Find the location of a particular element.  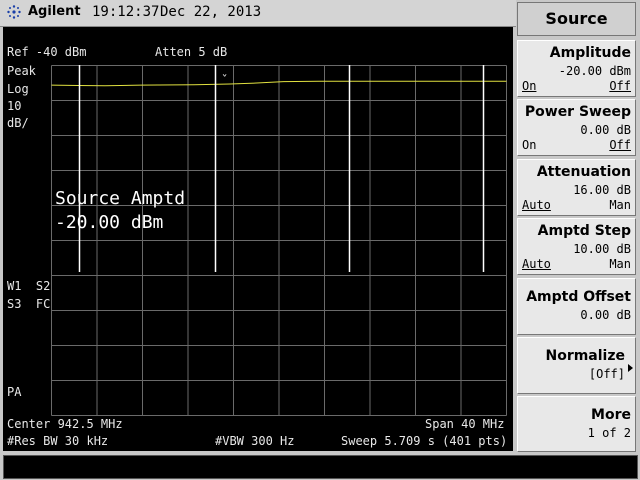

scale-value-label: 10 is located at coordinates (14, 106).